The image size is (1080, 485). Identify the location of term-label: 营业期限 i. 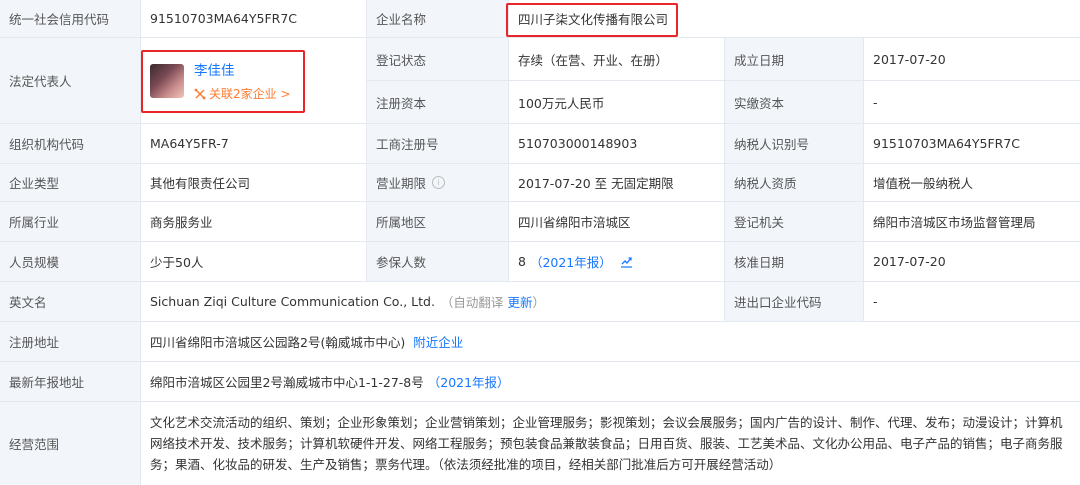
(438, 183).